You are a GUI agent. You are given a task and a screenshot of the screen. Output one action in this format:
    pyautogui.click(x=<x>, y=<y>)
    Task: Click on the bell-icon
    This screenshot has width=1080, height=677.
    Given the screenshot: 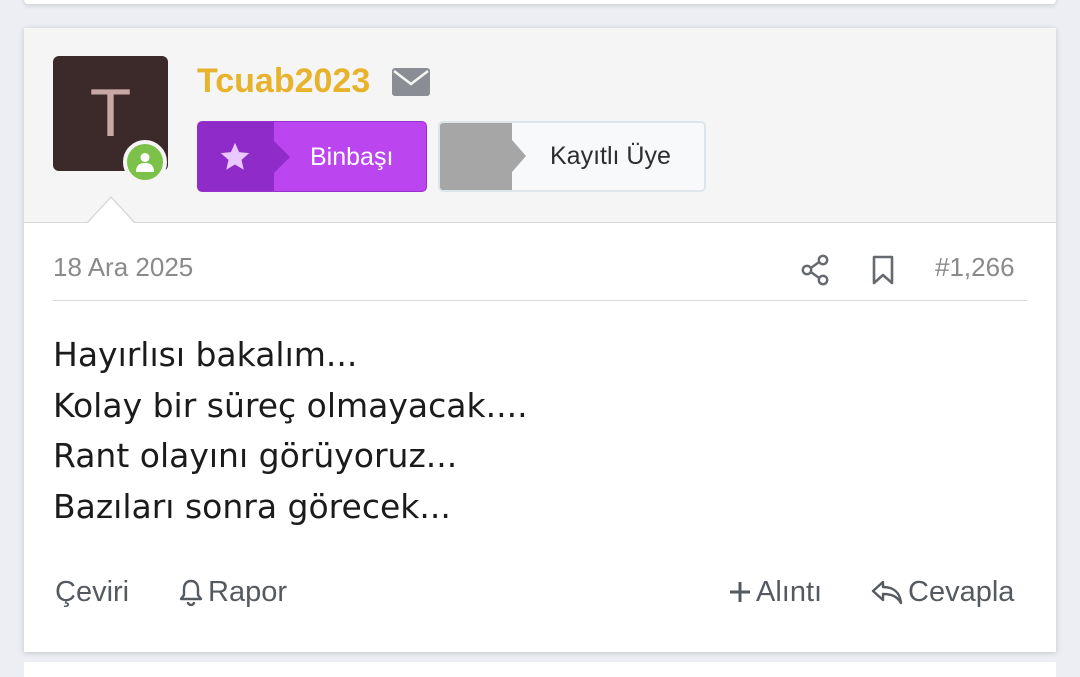 What is the action you would take?
    pyautogui.click(x=191, y=592)
    